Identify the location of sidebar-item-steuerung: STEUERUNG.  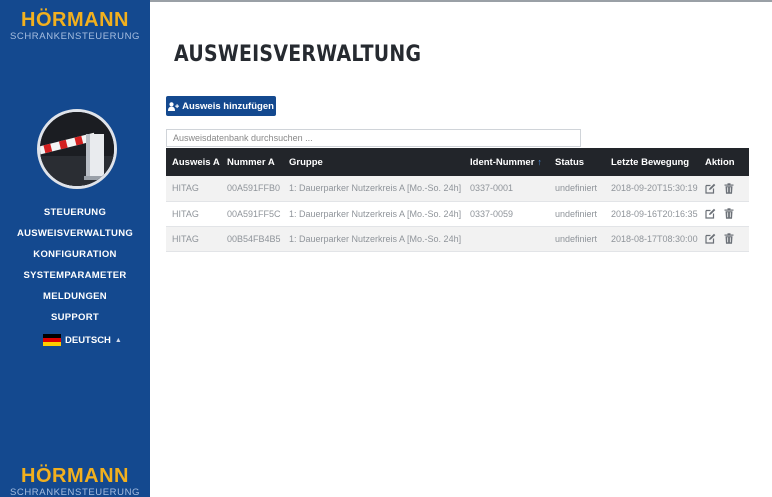
(75, 212).